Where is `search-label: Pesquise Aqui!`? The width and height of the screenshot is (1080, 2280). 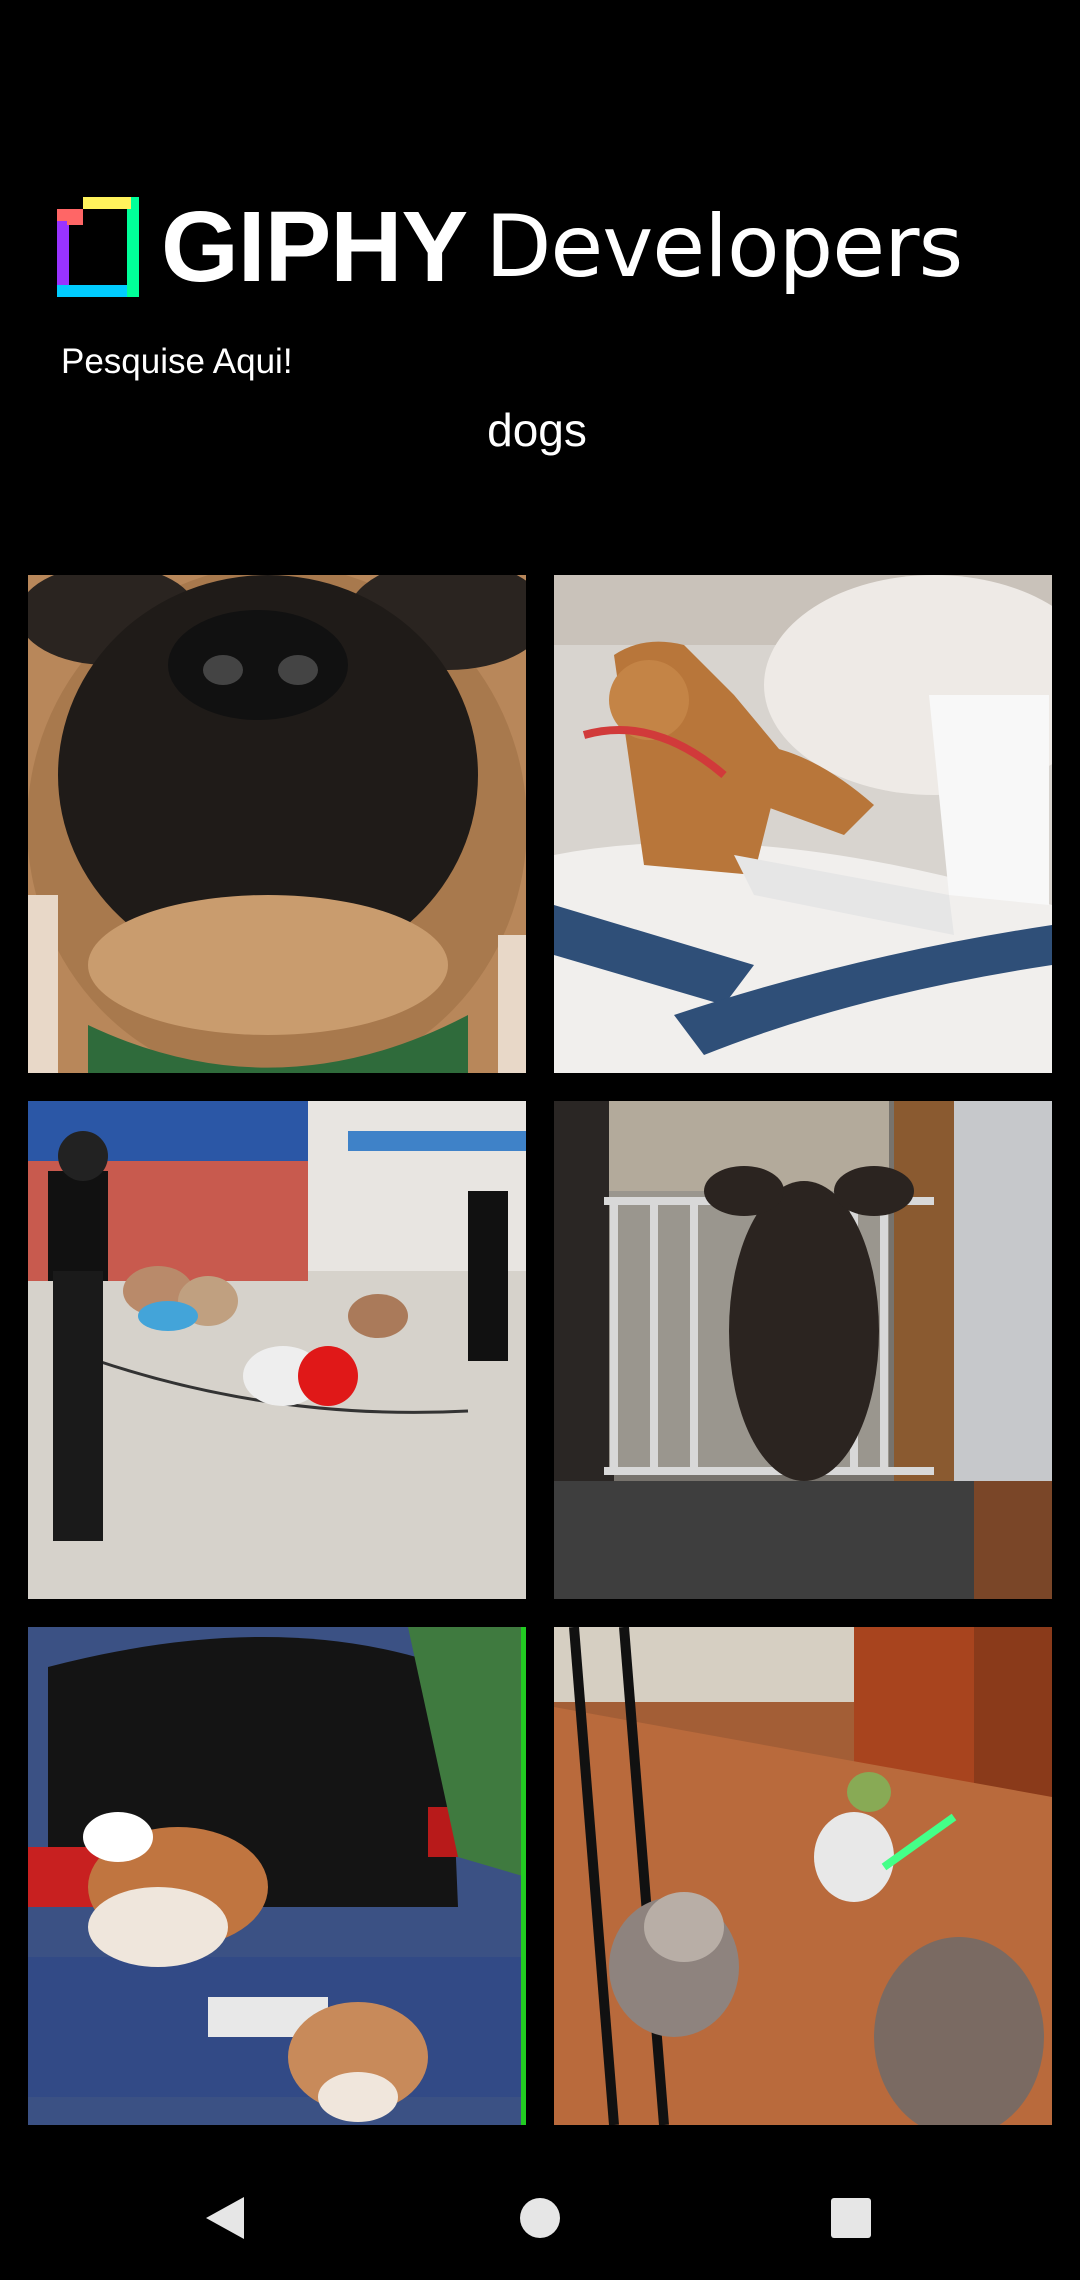 search-label: Pesquise Aqui! is located at coordinates (177, 361).